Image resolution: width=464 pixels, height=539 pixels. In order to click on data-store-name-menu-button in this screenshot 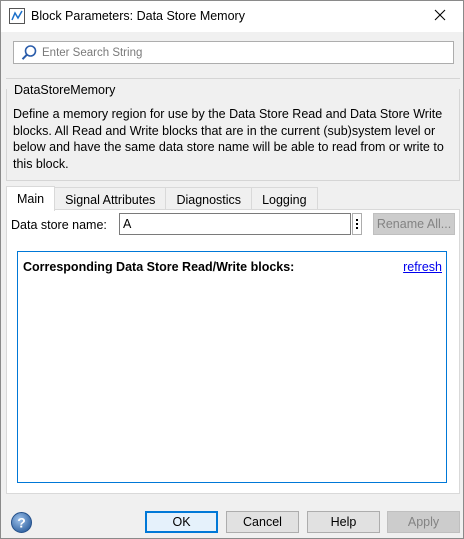, I will do `click(357, 224)`.